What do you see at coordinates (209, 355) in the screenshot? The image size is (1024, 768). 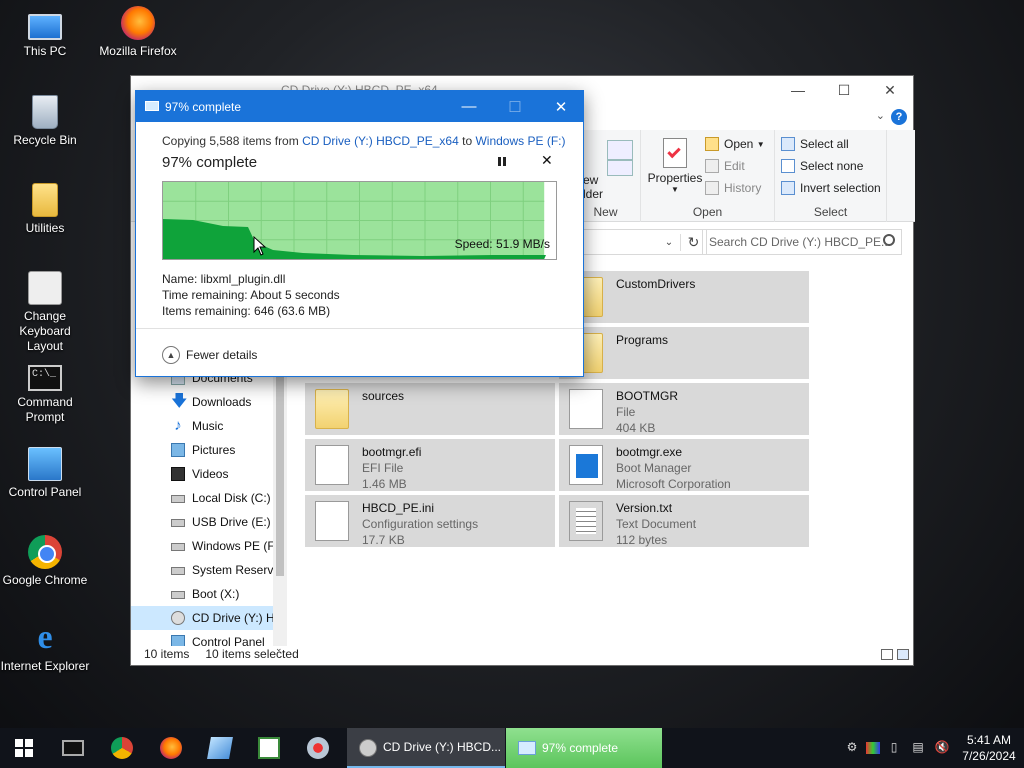 I see `fewer-details-button: ▲ Fewer details` at bounding box center [209, 355].